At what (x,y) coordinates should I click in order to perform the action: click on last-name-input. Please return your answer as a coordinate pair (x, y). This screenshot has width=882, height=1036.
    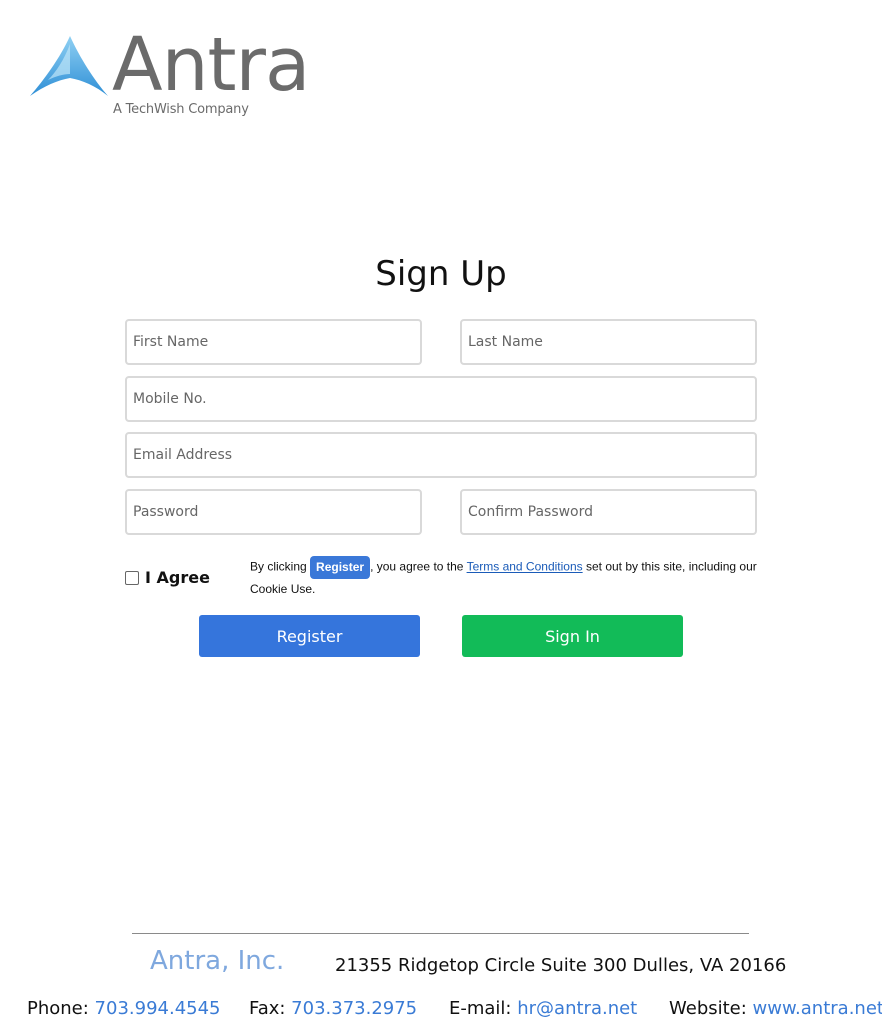
    Looking at the image, I should click on (608, 342).